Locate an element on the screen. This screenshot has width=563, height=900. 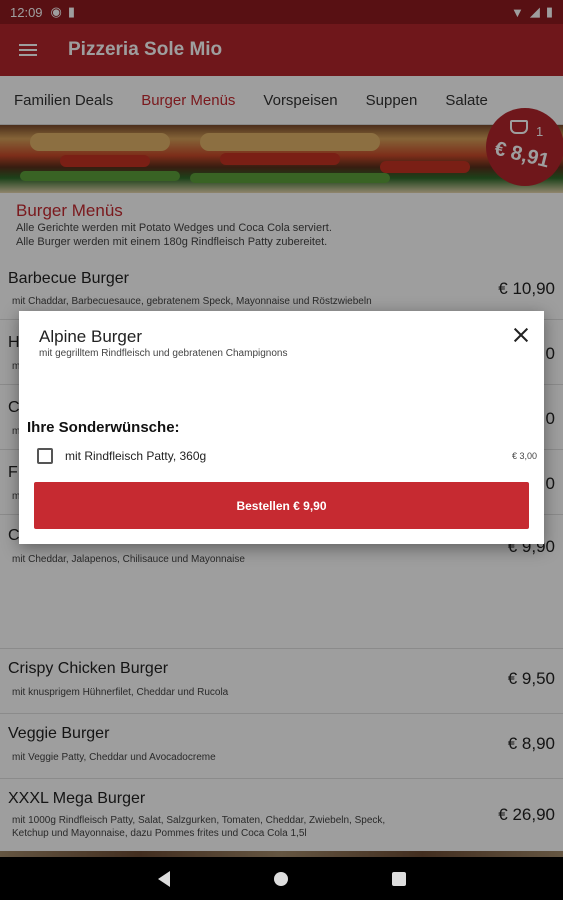
option-label: mit Rindfleisch Patty, 360g is located at coordinates (136, 456).